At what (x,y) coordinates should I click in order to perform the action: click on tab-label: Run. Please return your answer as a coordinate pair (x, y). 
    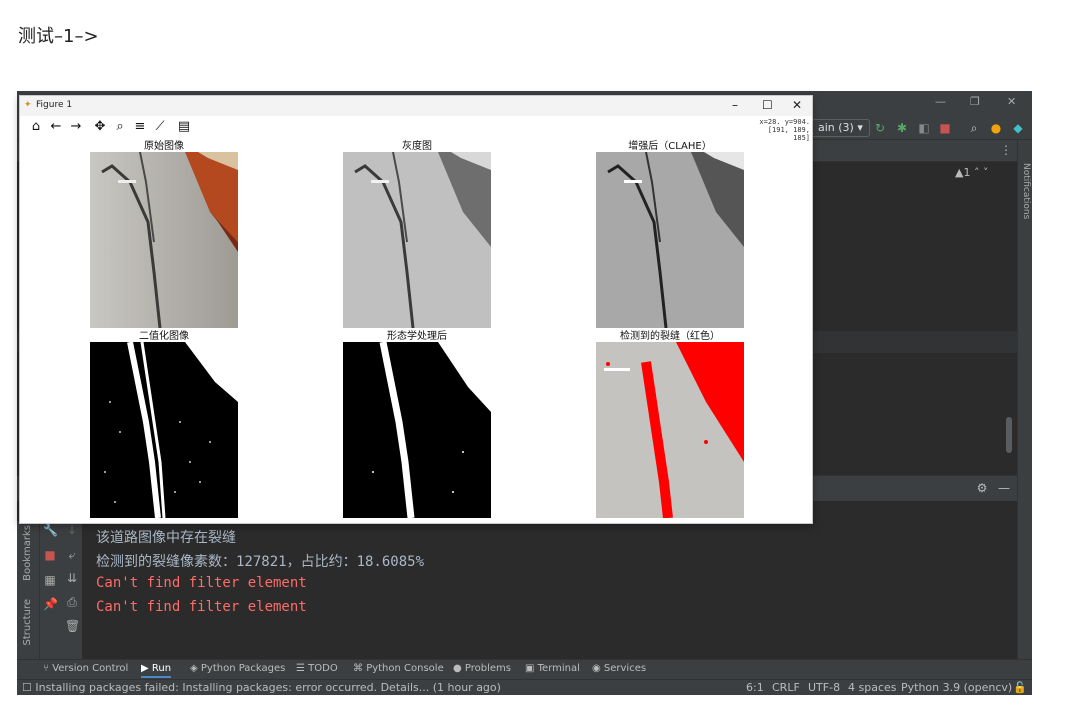
    Looking at the image, I should click on (161, 668).